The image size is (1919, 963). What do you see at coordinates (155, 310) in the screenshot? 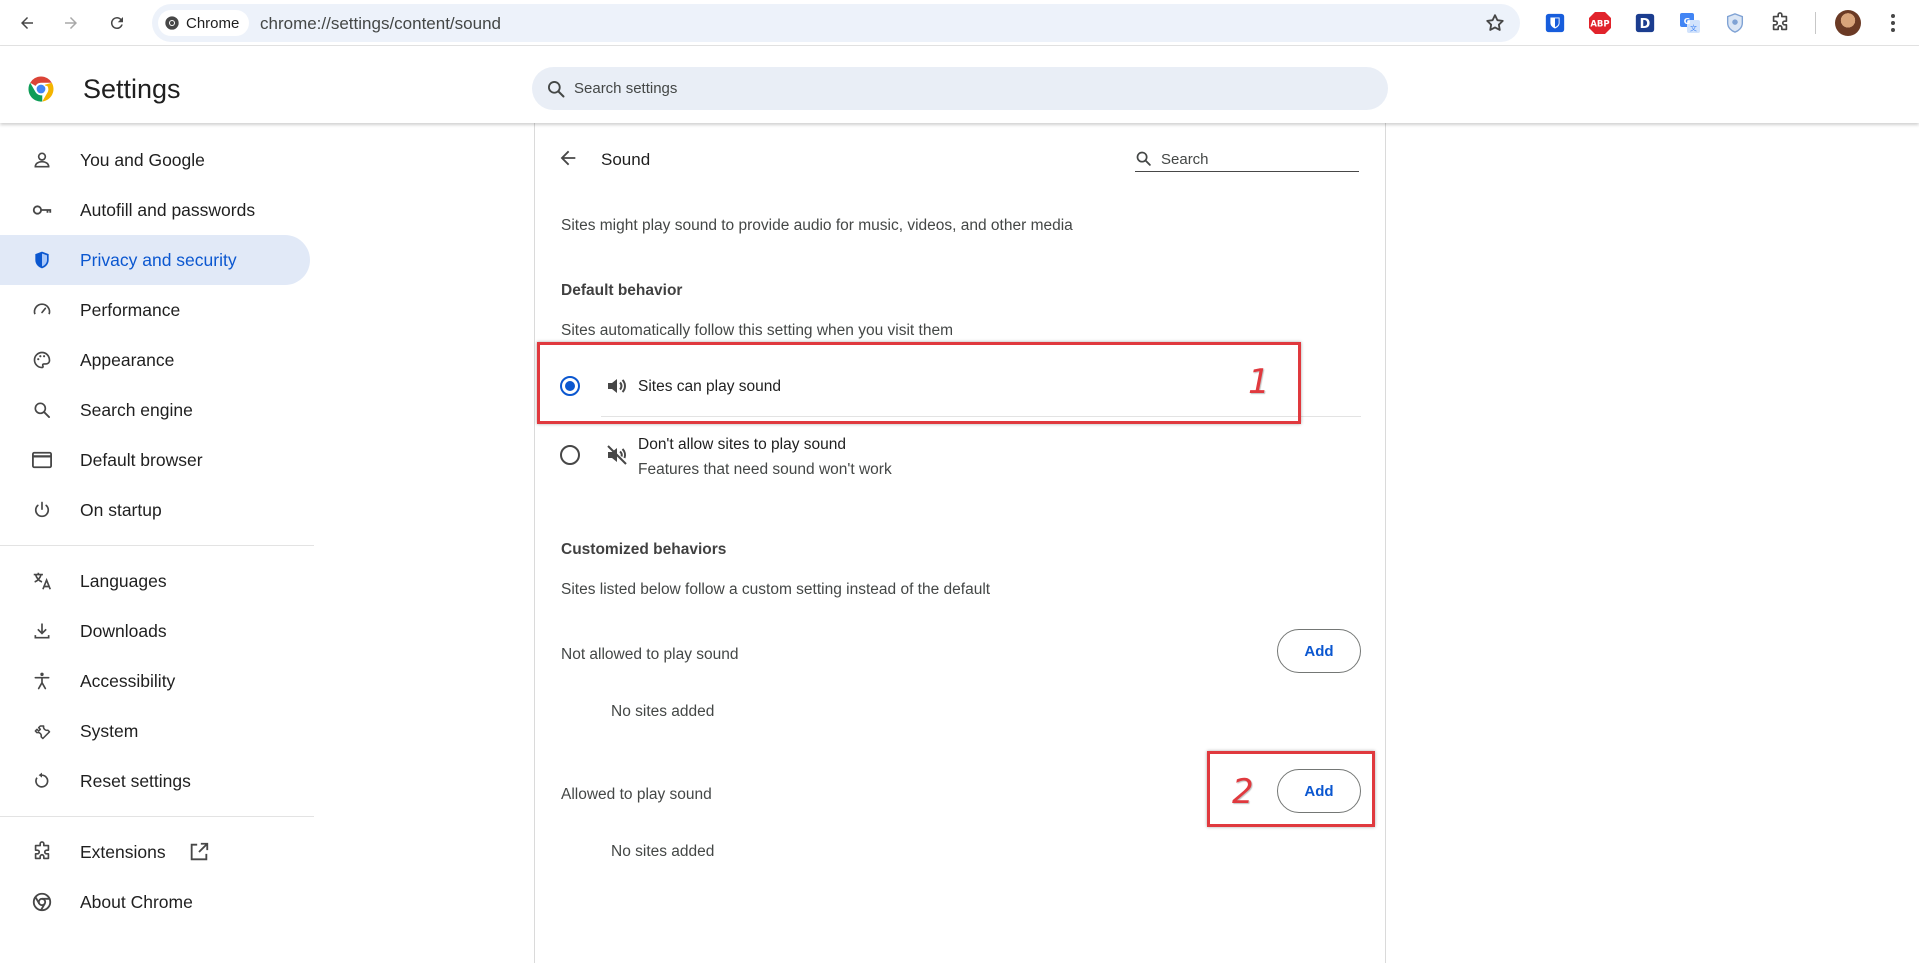
I see `sidebar-item-performance: Performance` at bounding box center [155, 310].